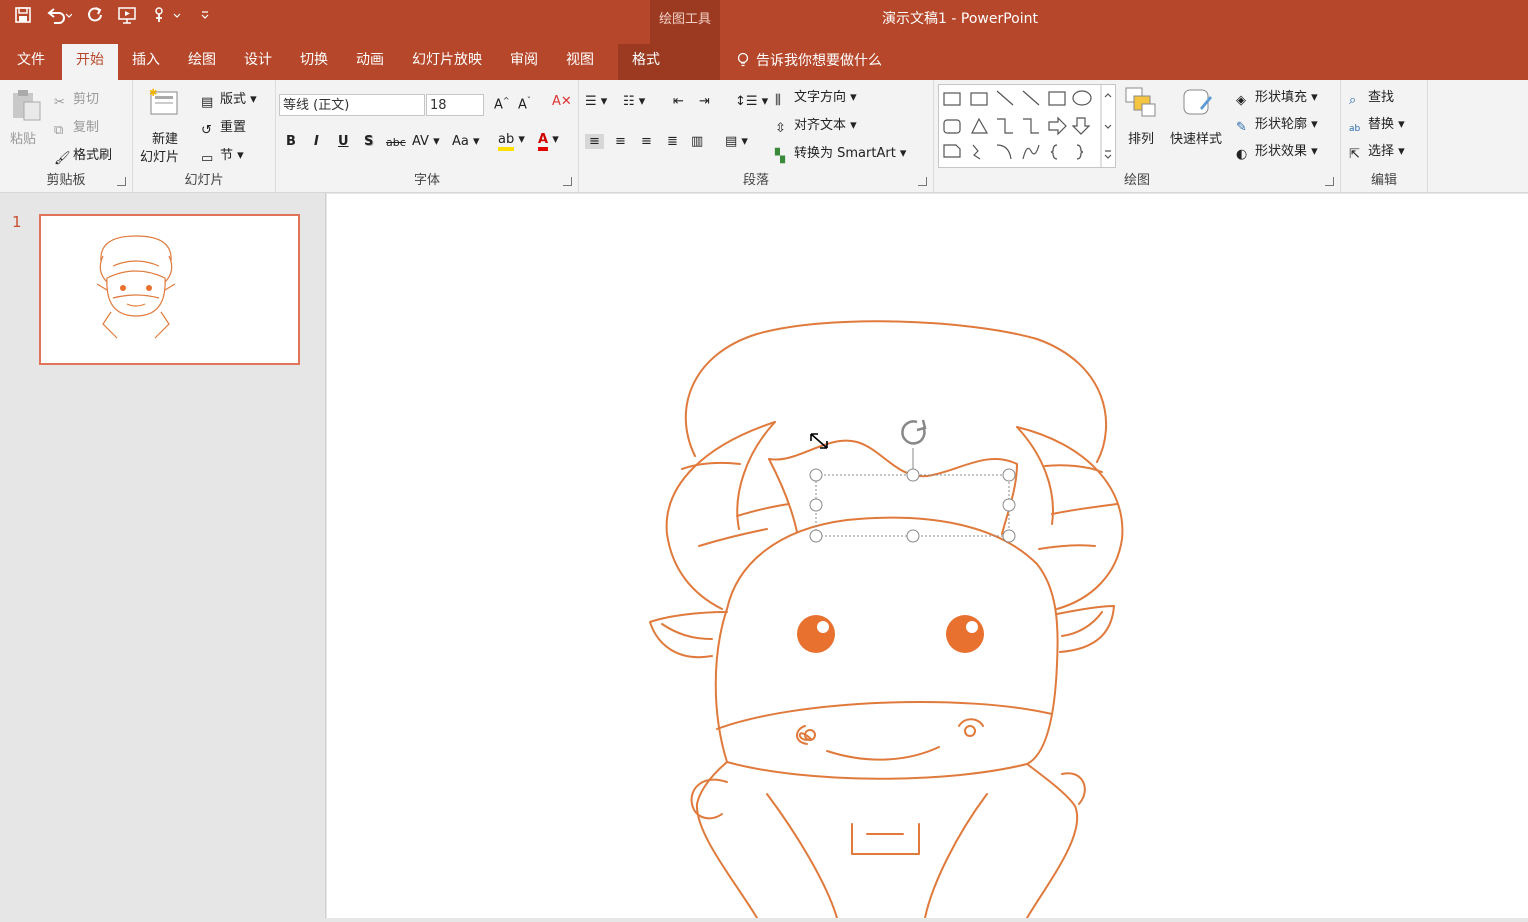  Describe the element at coordinates (169, 17) in the screenshot. I see `touch-mode-icon` at that location.